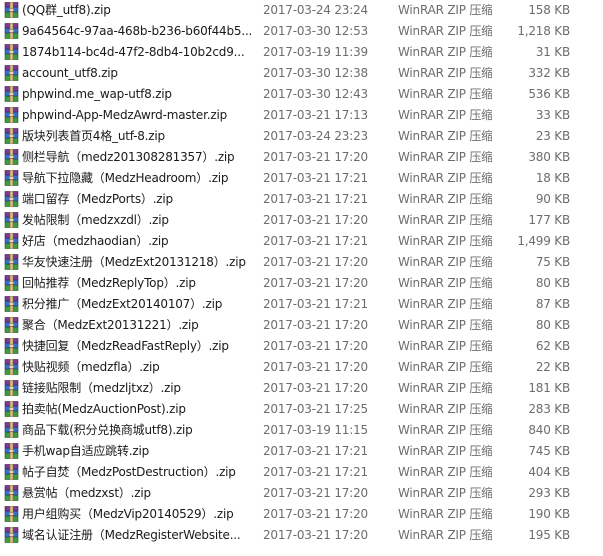 Image resolution: width=603 pixels, height=556 pixels. I want to click on file-name: phpwind-App-MedzAwrd-master.zip, so click(124, 115).